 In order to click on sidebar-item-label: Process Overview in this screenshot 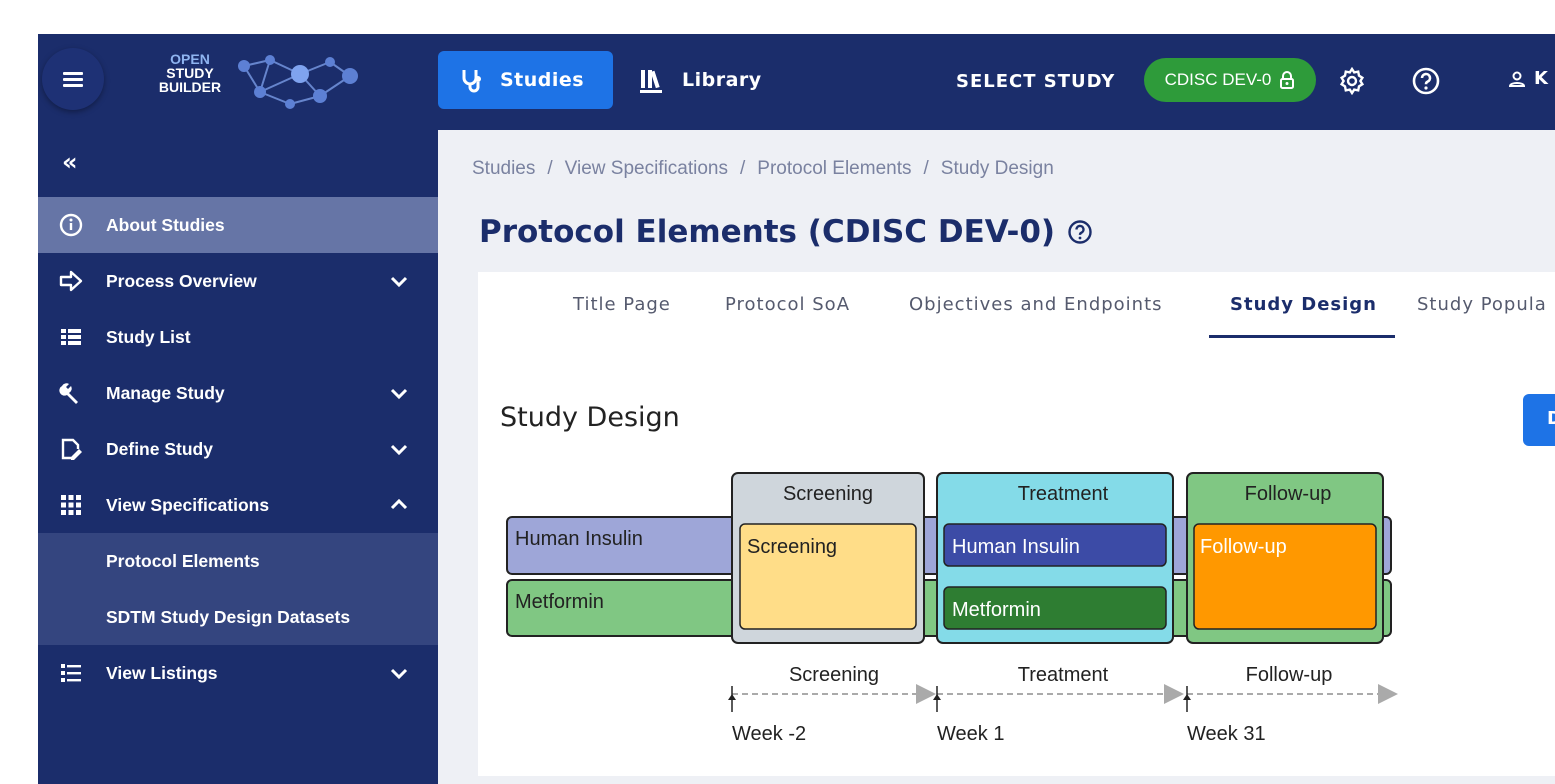, I will do `click(181, 280)`.